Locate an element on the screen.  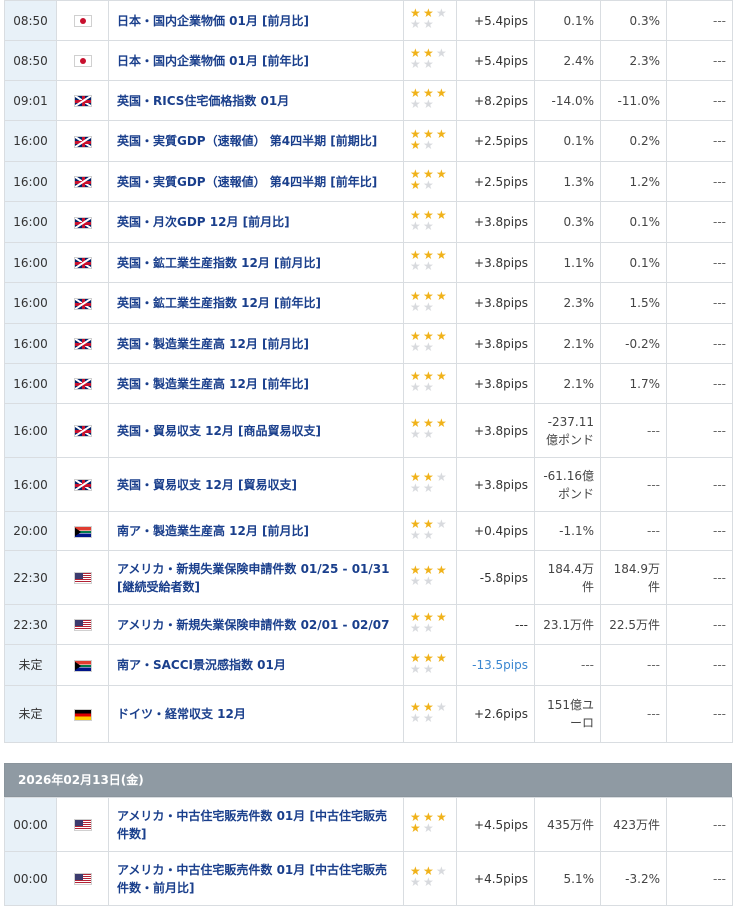
event-link: アメリカ・中古住宅販売件数 01月 [中古住宅販売件数・前月比] is located at coordinates (252, 879).